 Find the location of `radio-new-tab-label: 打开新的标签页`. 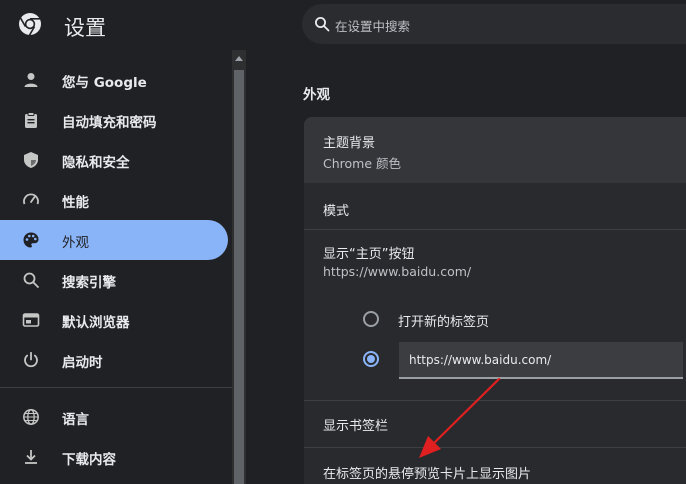

radio-new-tab-label: 打开新的标签页 is located at coordinates (444, 322).